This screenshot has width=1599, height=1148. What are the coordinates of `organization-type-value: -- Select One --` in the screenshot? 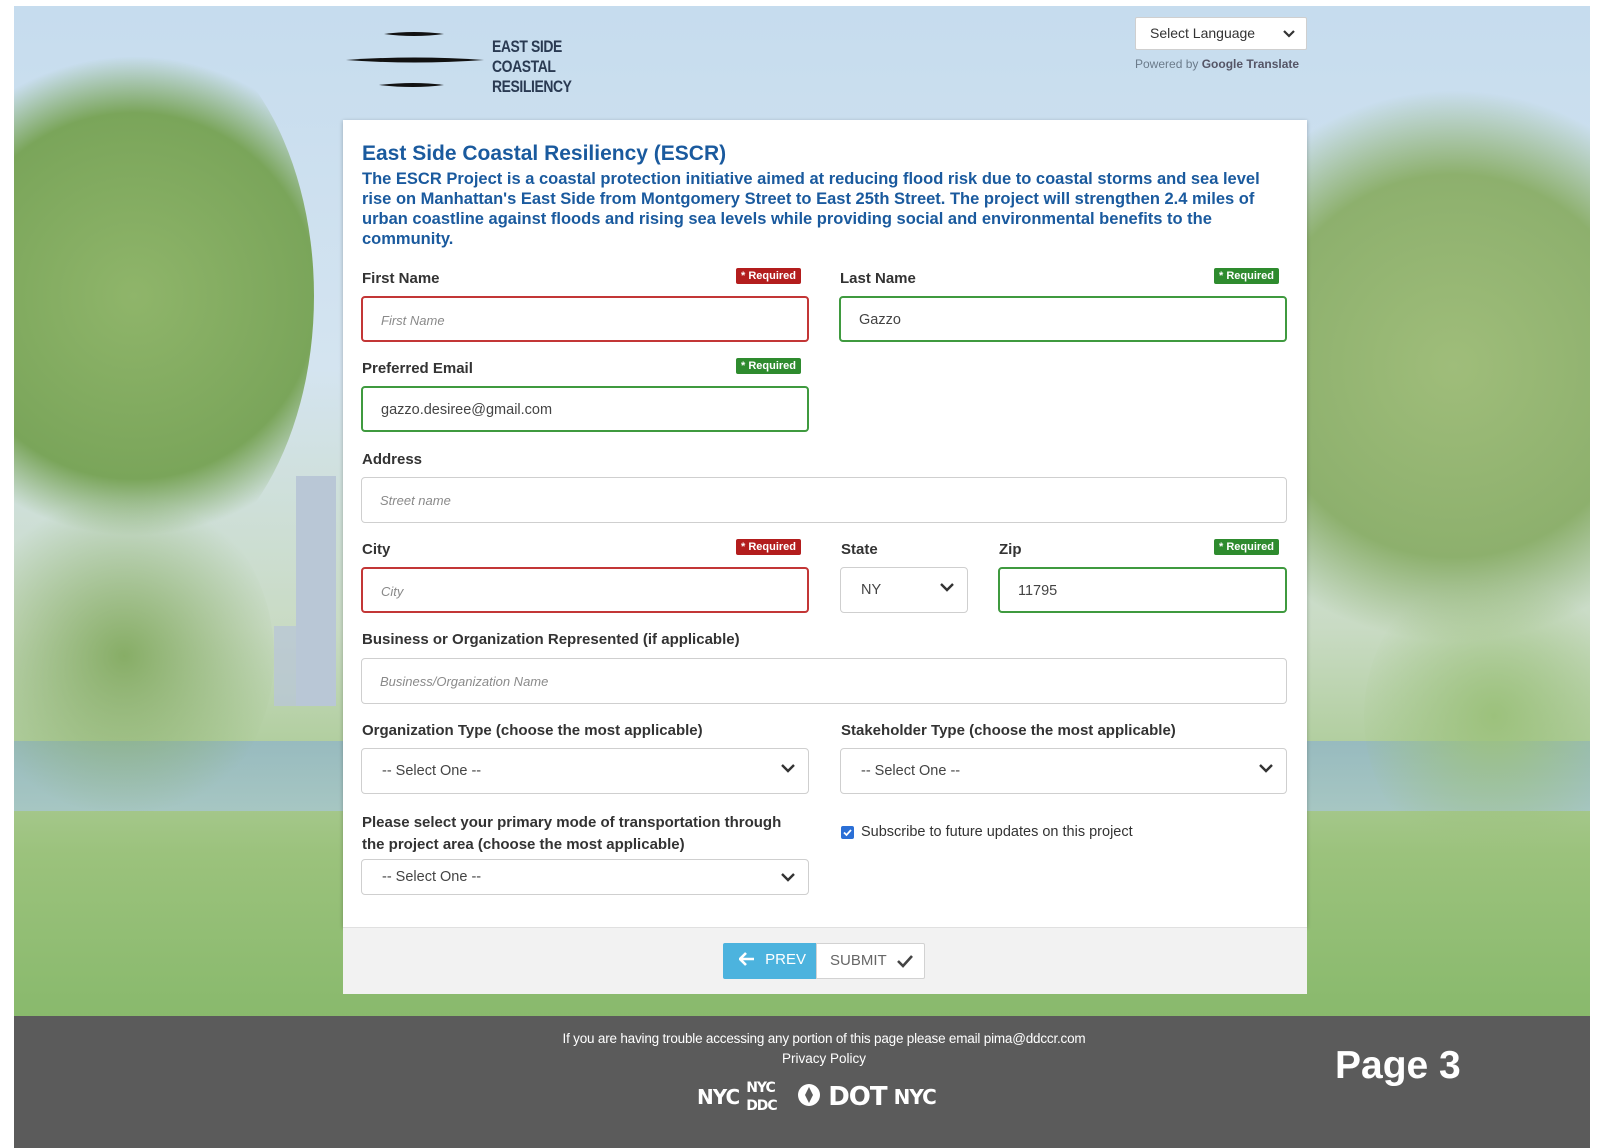 It's located at (432, 771).